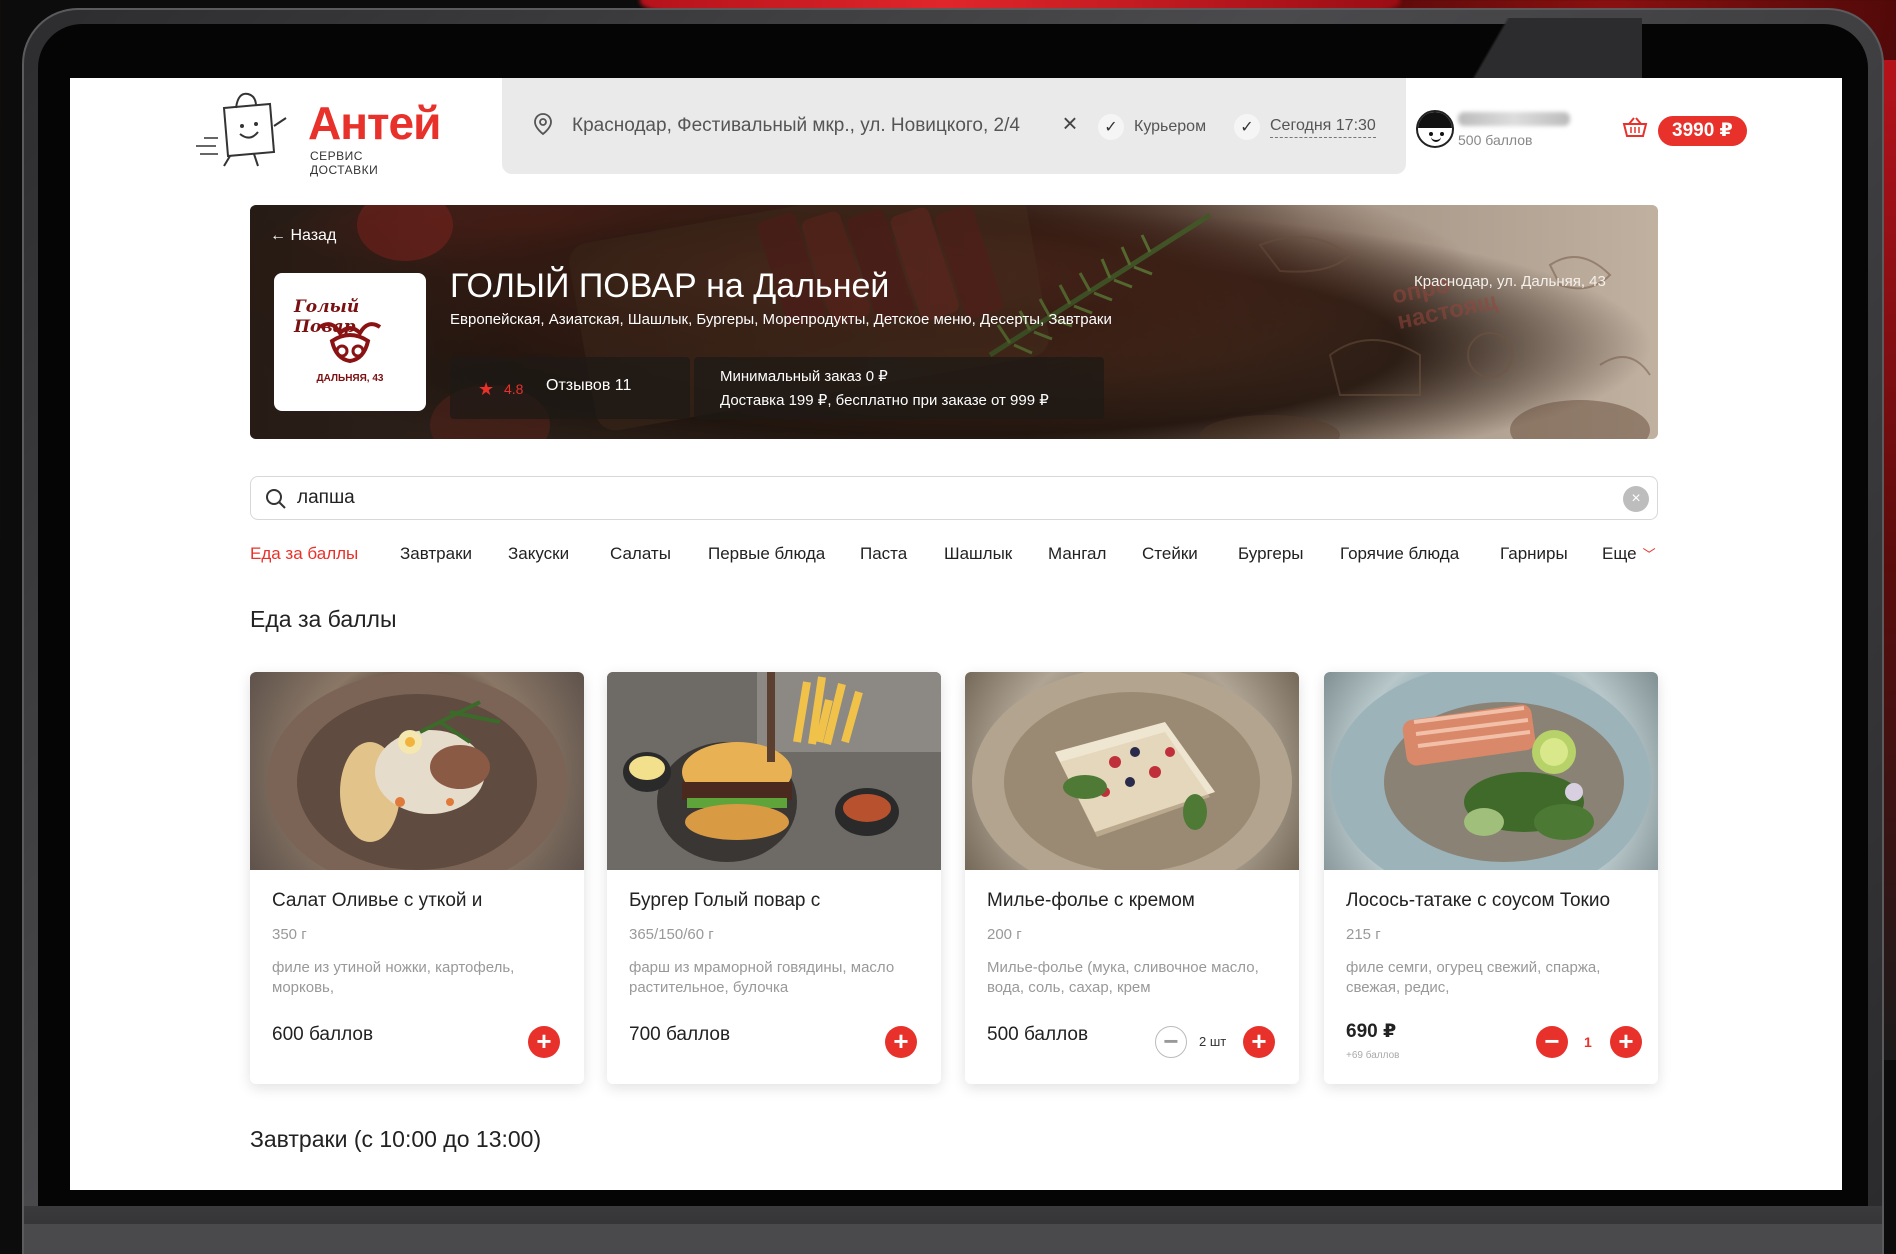  What do you see at coordinates (680, 1034) in the screenshot?
I see `product-price: 700 баллов` at bounding box center [680, 1034].